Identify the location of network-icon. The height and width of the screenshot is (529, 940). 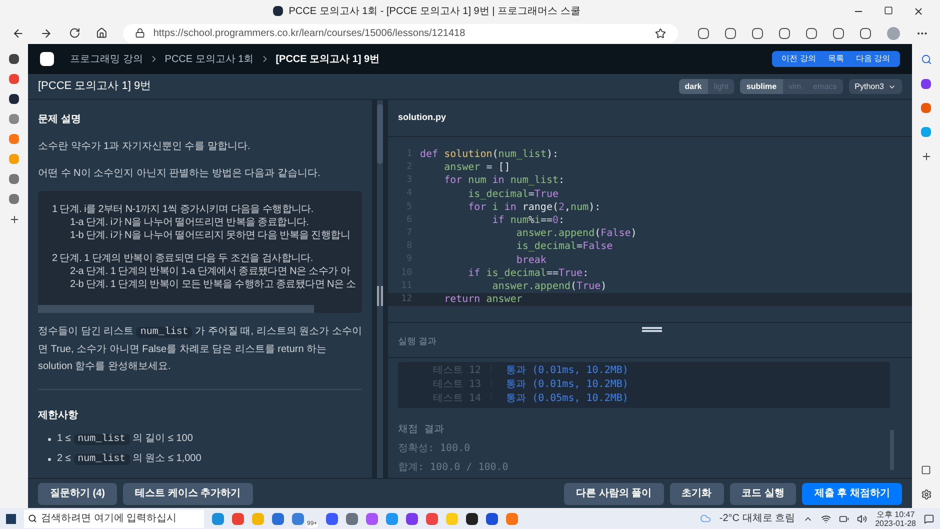
(826, 519).